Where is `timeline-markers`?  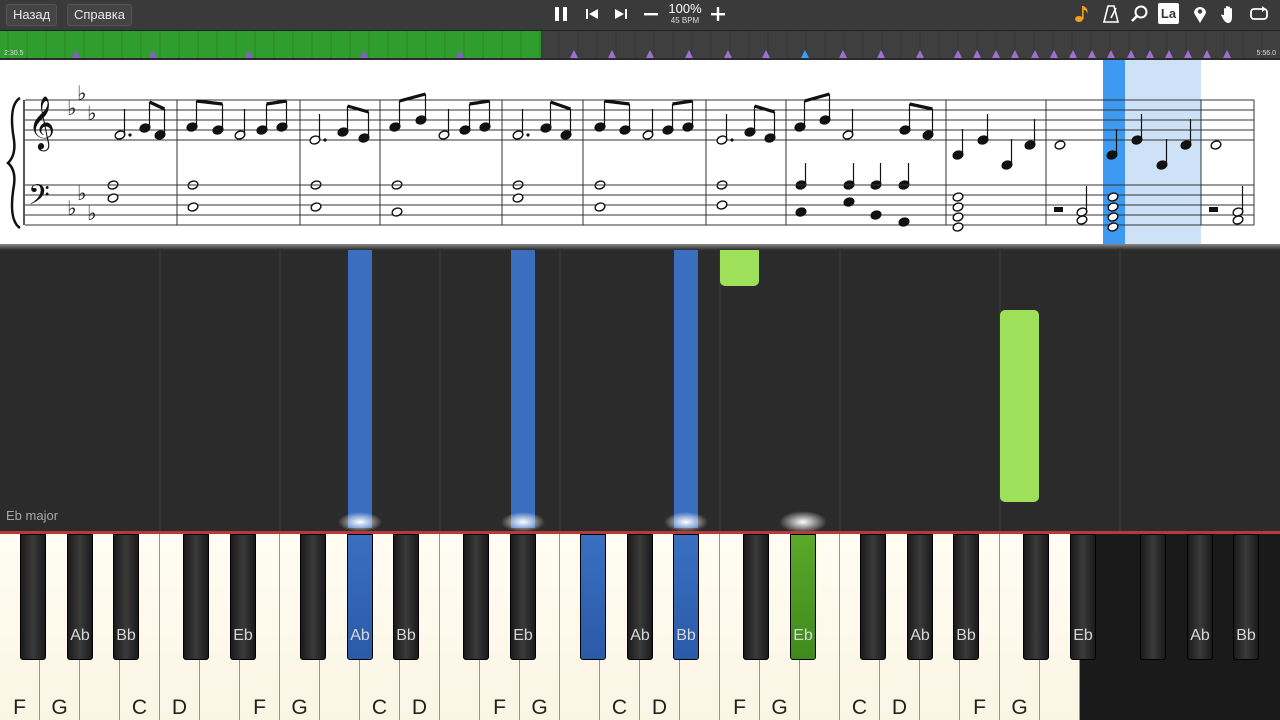 timeline-markers is located at coordinates (635, 44).